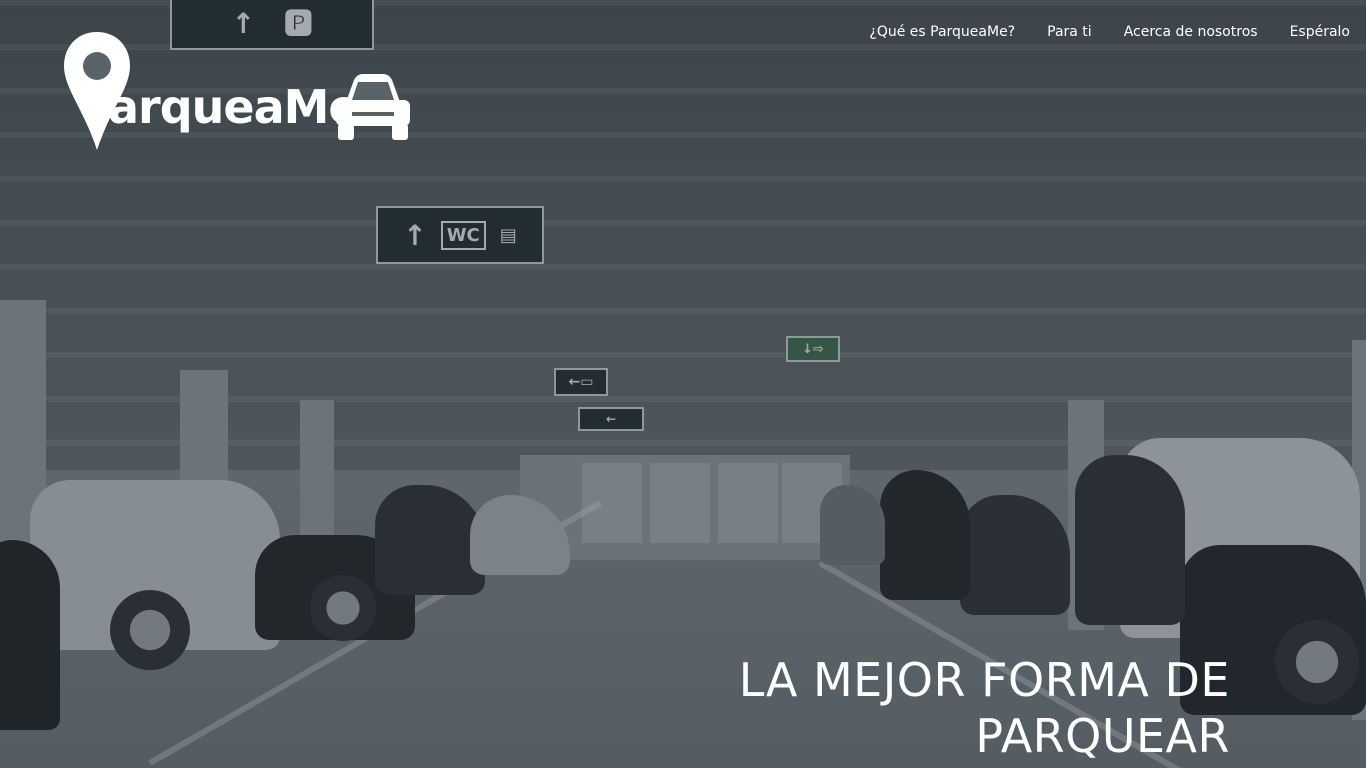 This screenshot has height=768, width=1366. Describe the element at coordinates (1102, 736) in the screenshot. I see `hero-headline-line2: PARQUEAR` at that location.